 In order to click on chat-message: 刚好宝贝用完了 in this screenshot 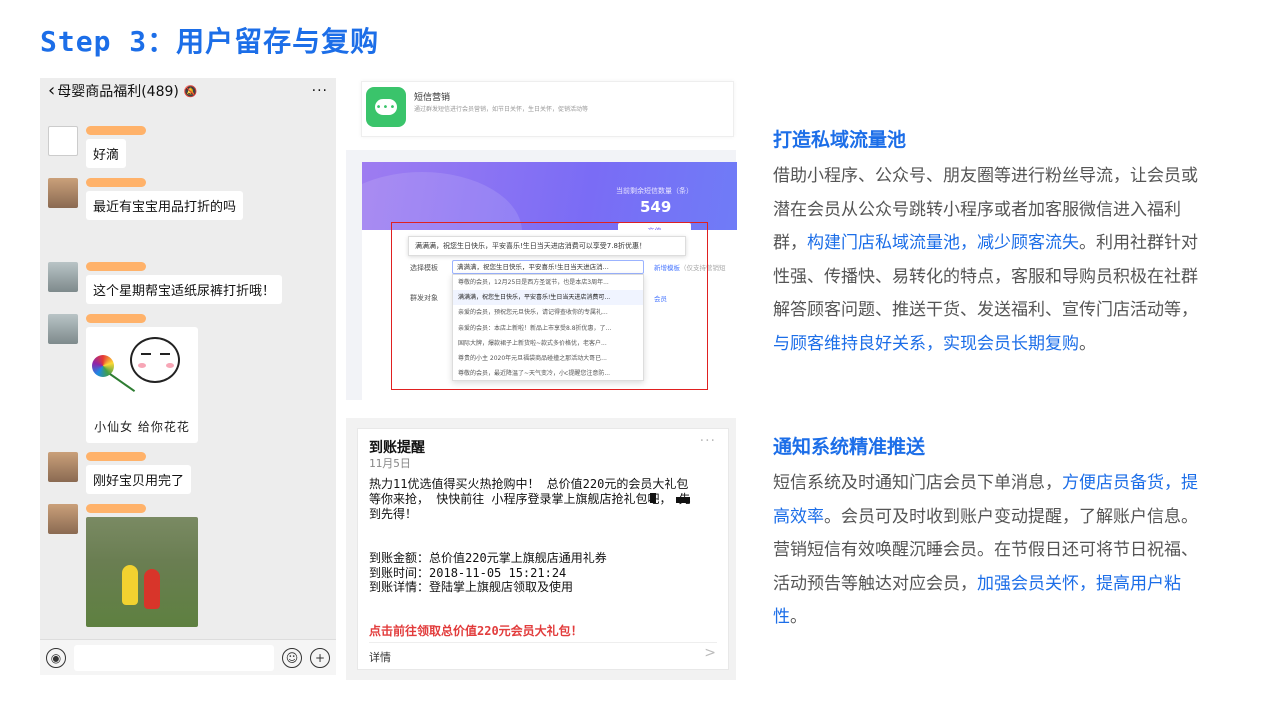, I will do `click(120, 473)`.